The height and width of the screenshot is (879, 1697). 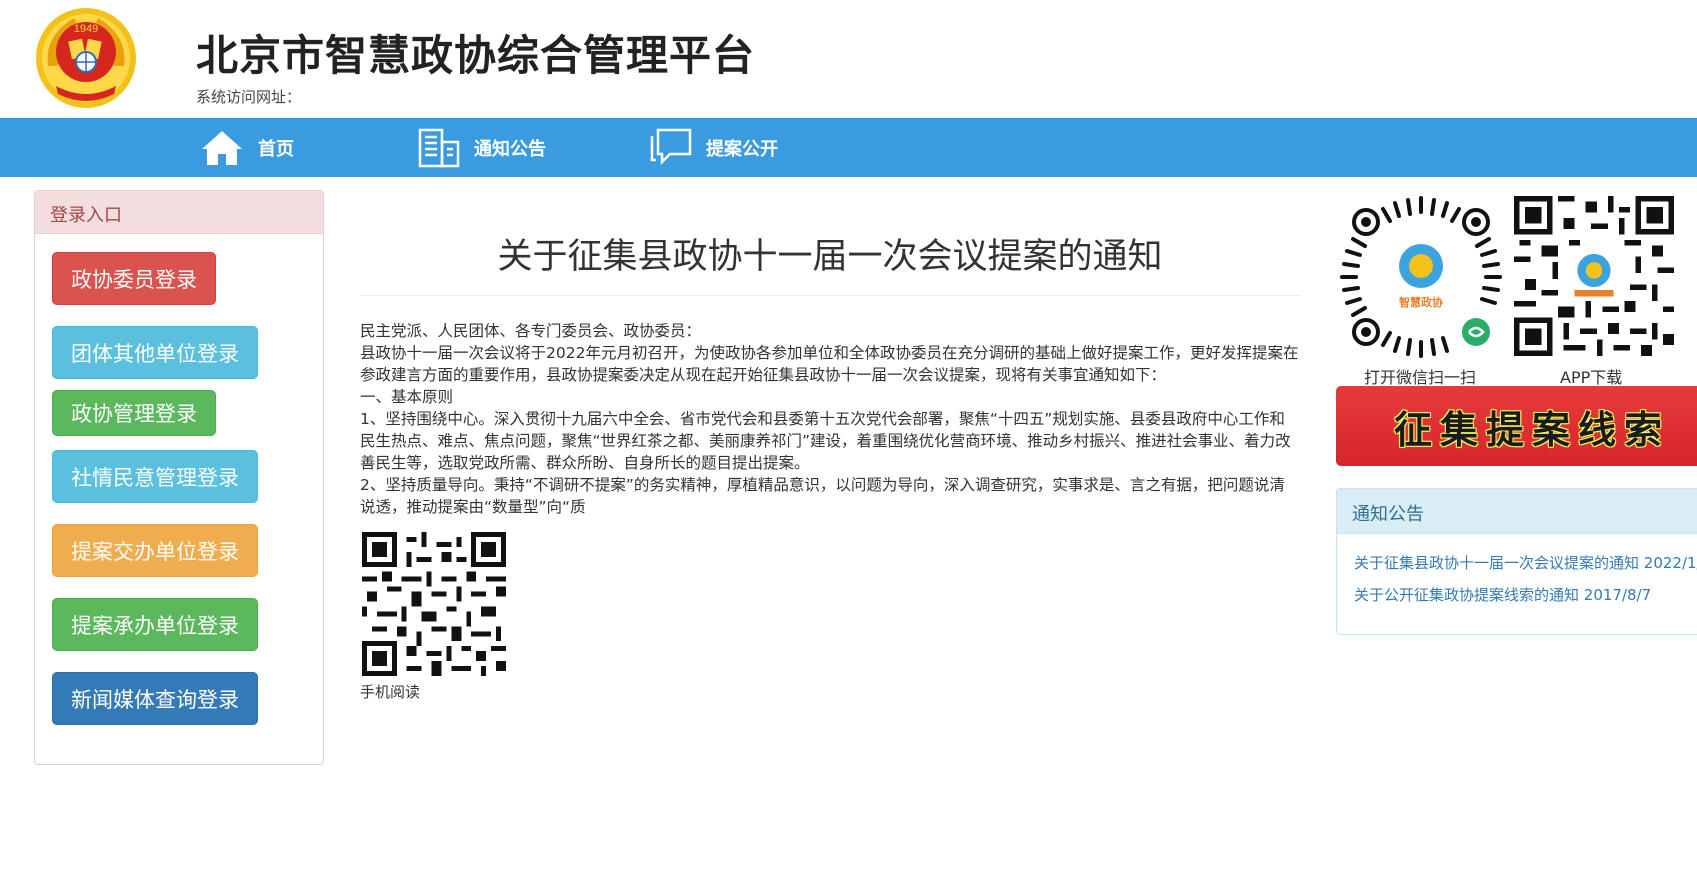 What do you see at coordinates (830, 295) in the screenshot?
I see `article-divider` at bounding box center [830, 295].